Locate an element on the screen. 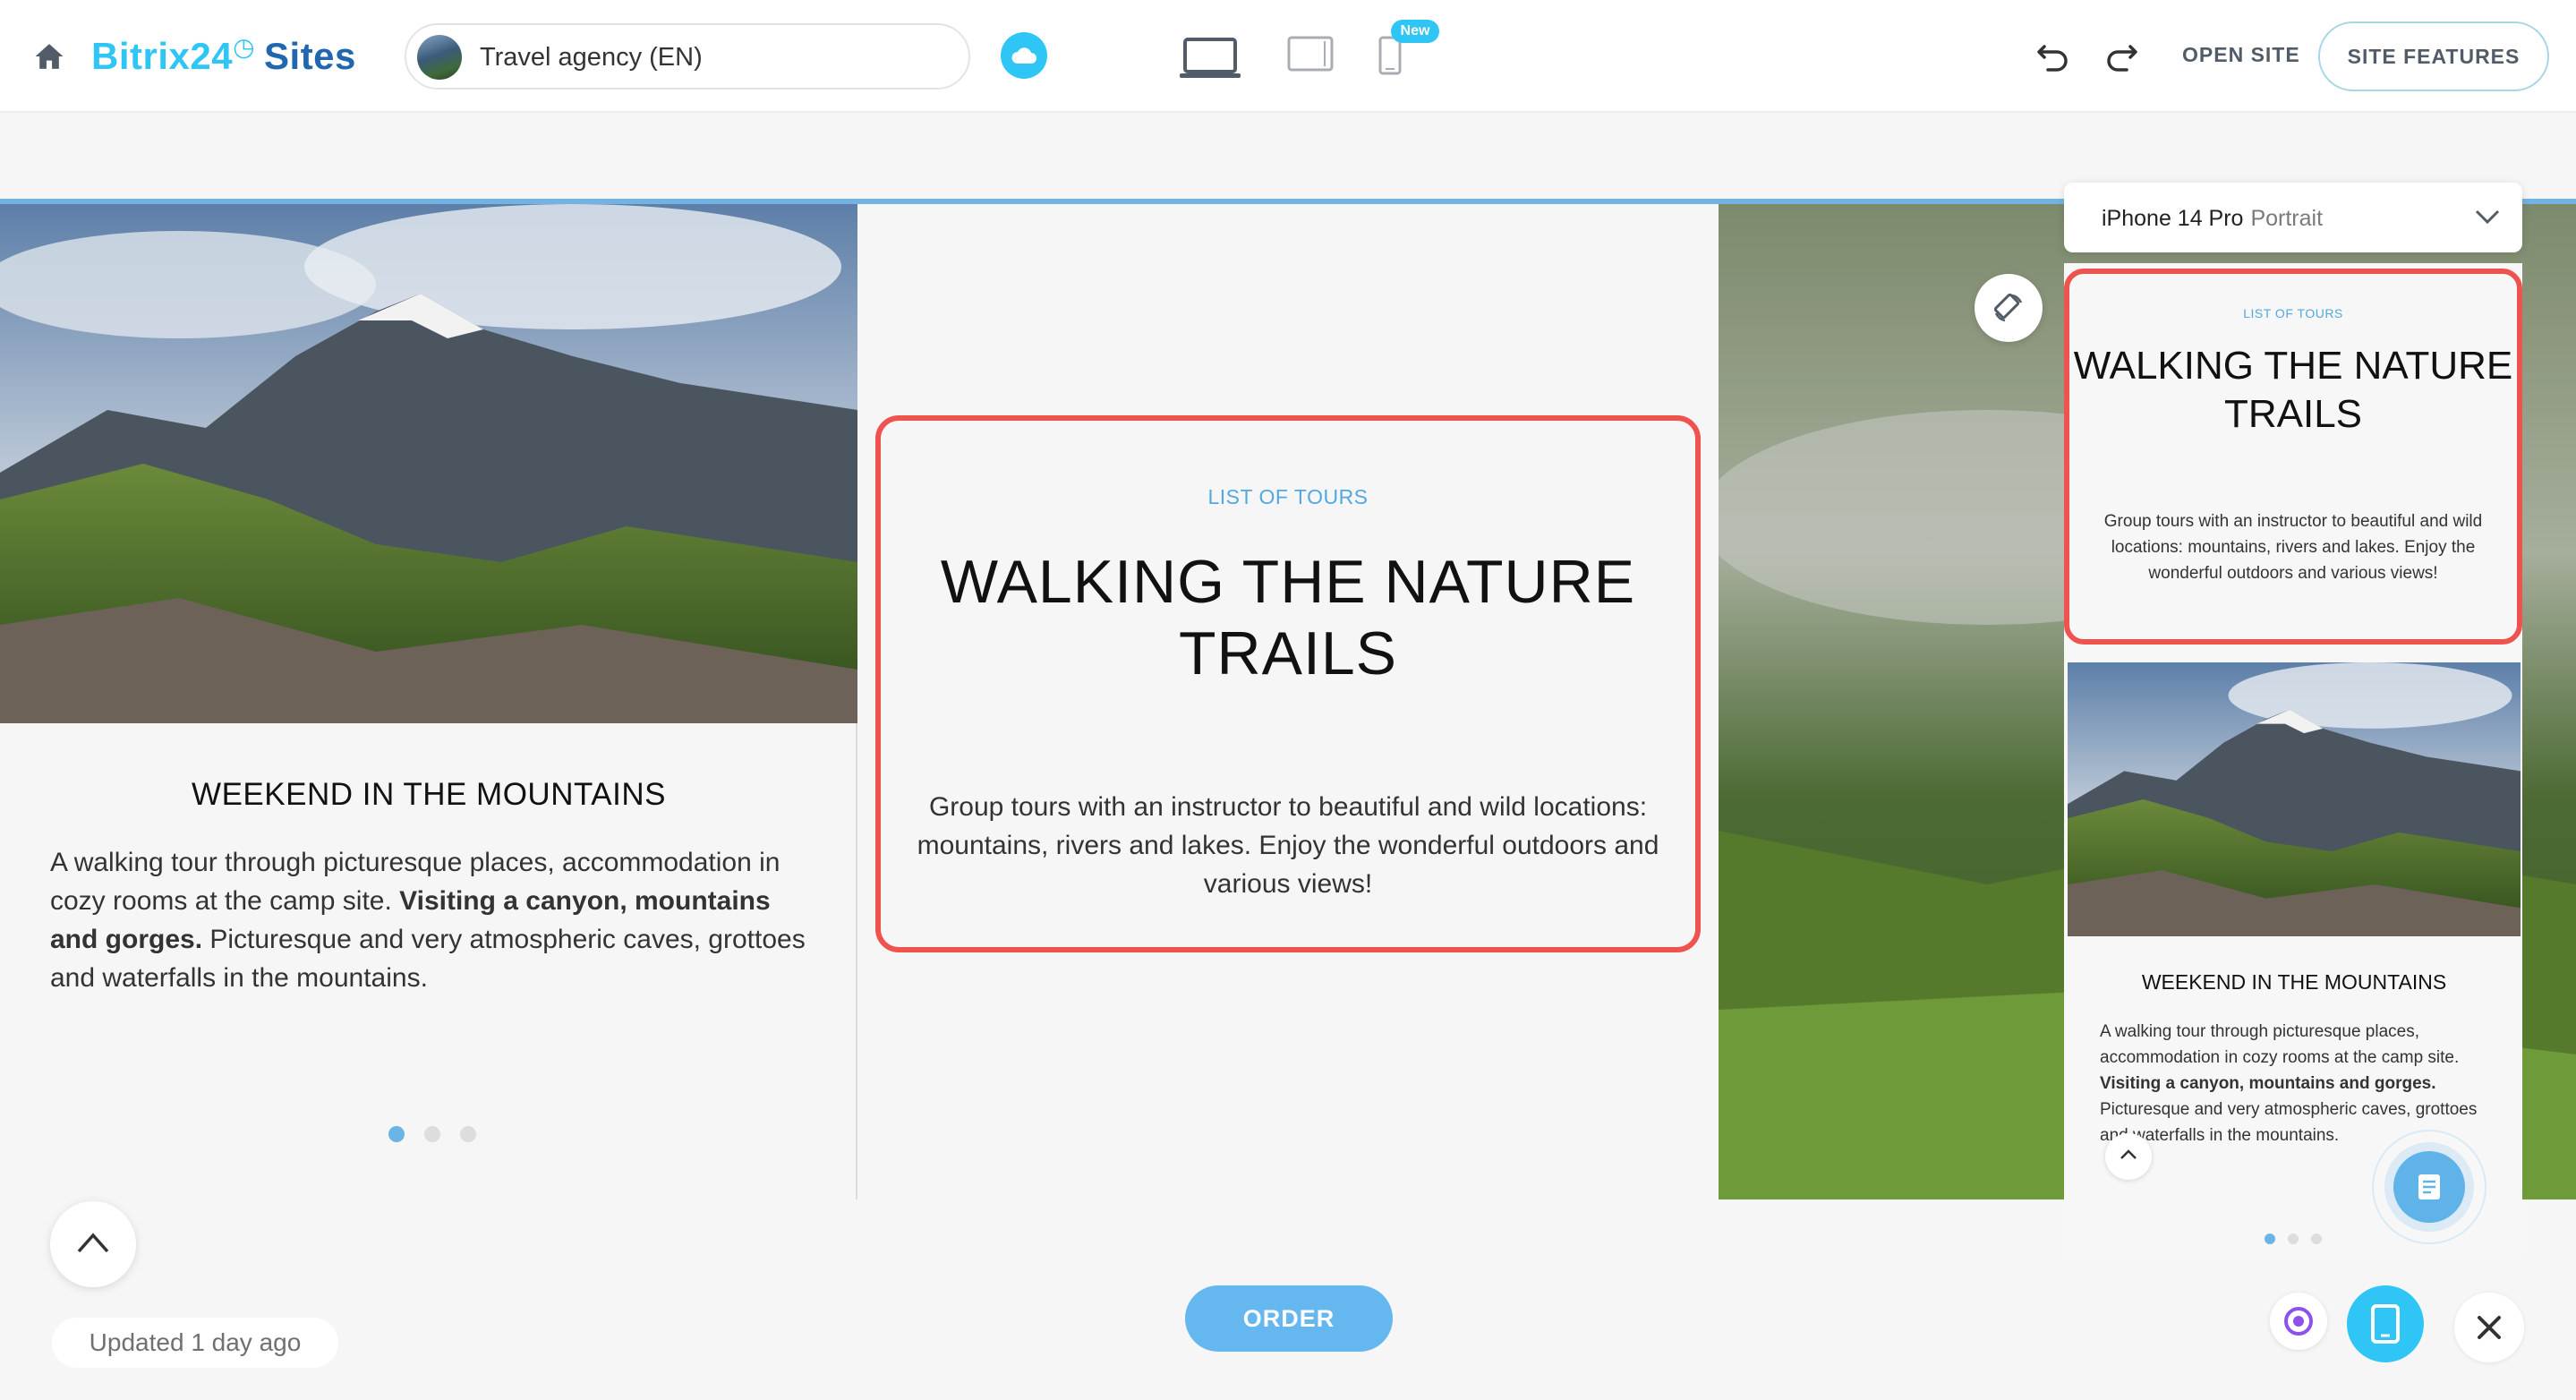  phone-slider-dots is located at coordinates (2293, 1239).